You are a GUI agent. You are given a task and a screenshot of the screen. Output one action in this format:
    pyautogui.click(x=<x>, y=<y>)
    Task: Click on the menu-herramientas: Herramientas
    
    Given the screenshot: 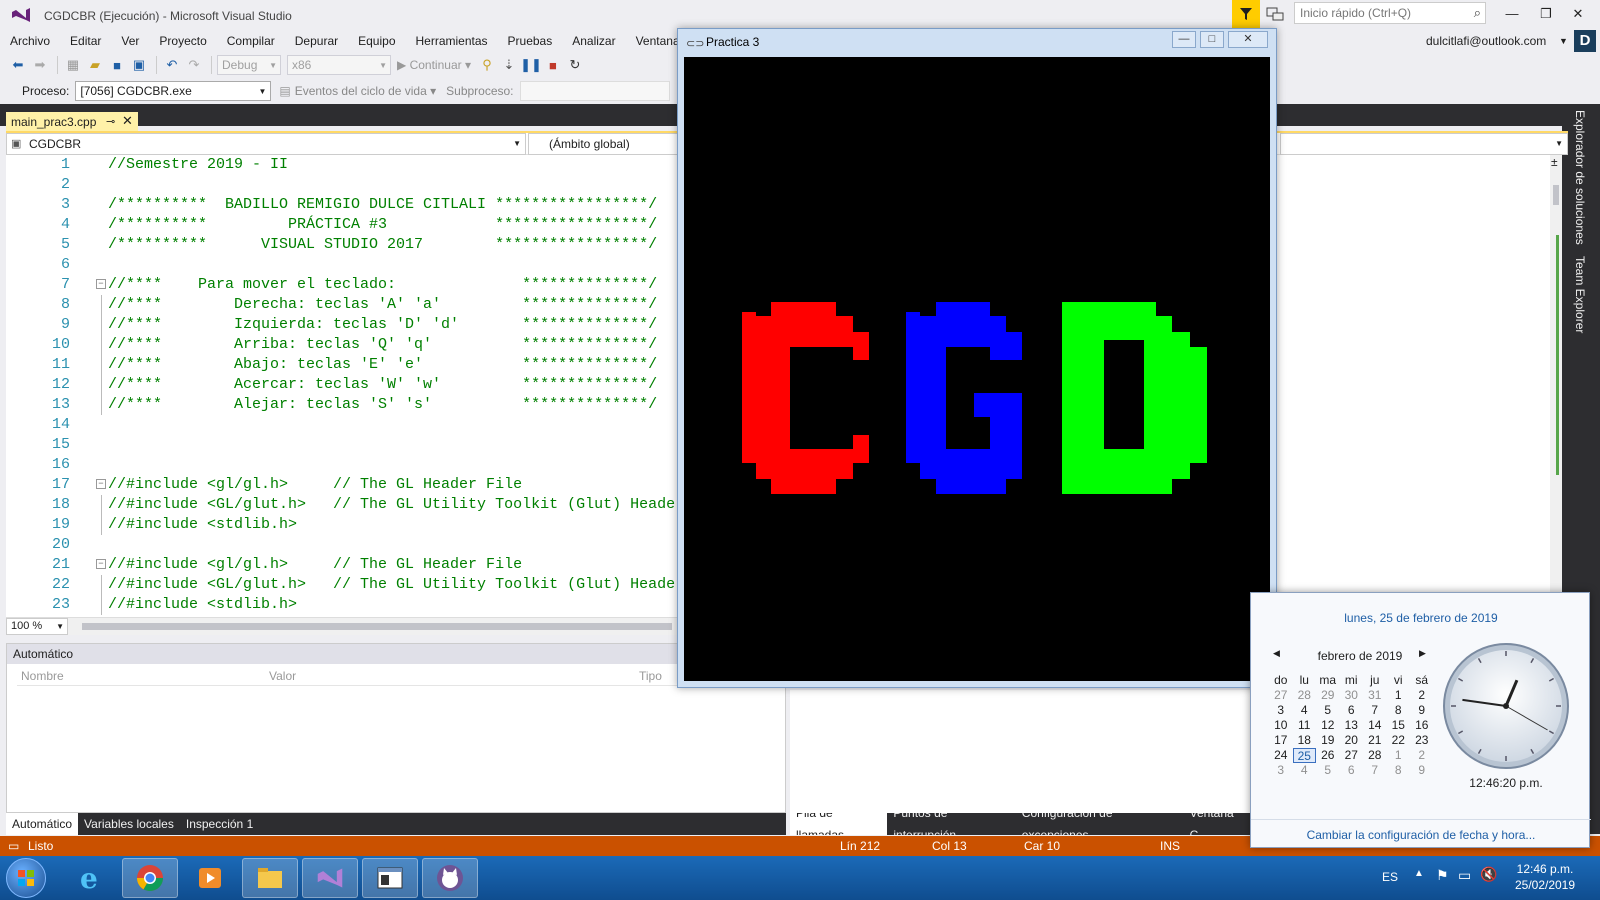 What is the action you would take?
    pyautogui.click(x=452, y=41)
    